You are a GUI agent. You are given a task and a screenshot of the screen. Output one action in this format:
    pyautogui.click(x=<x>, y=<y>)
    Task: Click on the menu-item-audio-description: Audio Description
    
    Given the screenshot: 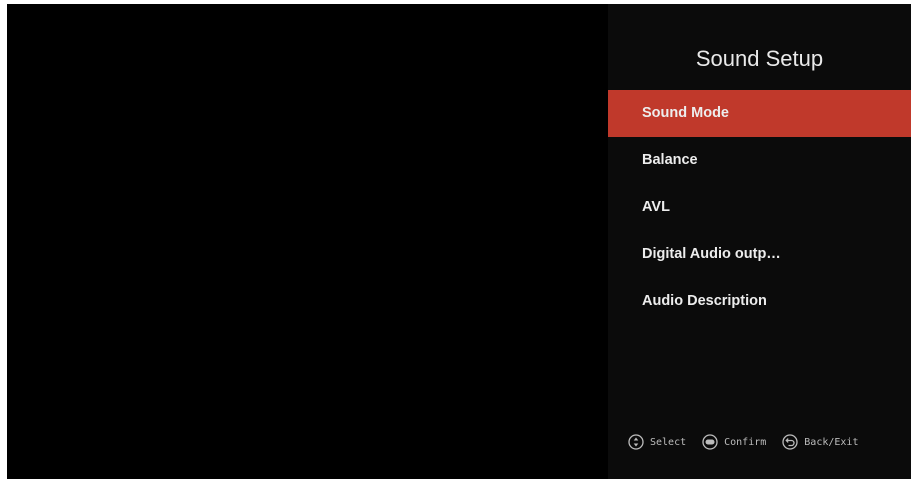 What is the action you would take?
    pyautogui.click(x=759, y=301)
    